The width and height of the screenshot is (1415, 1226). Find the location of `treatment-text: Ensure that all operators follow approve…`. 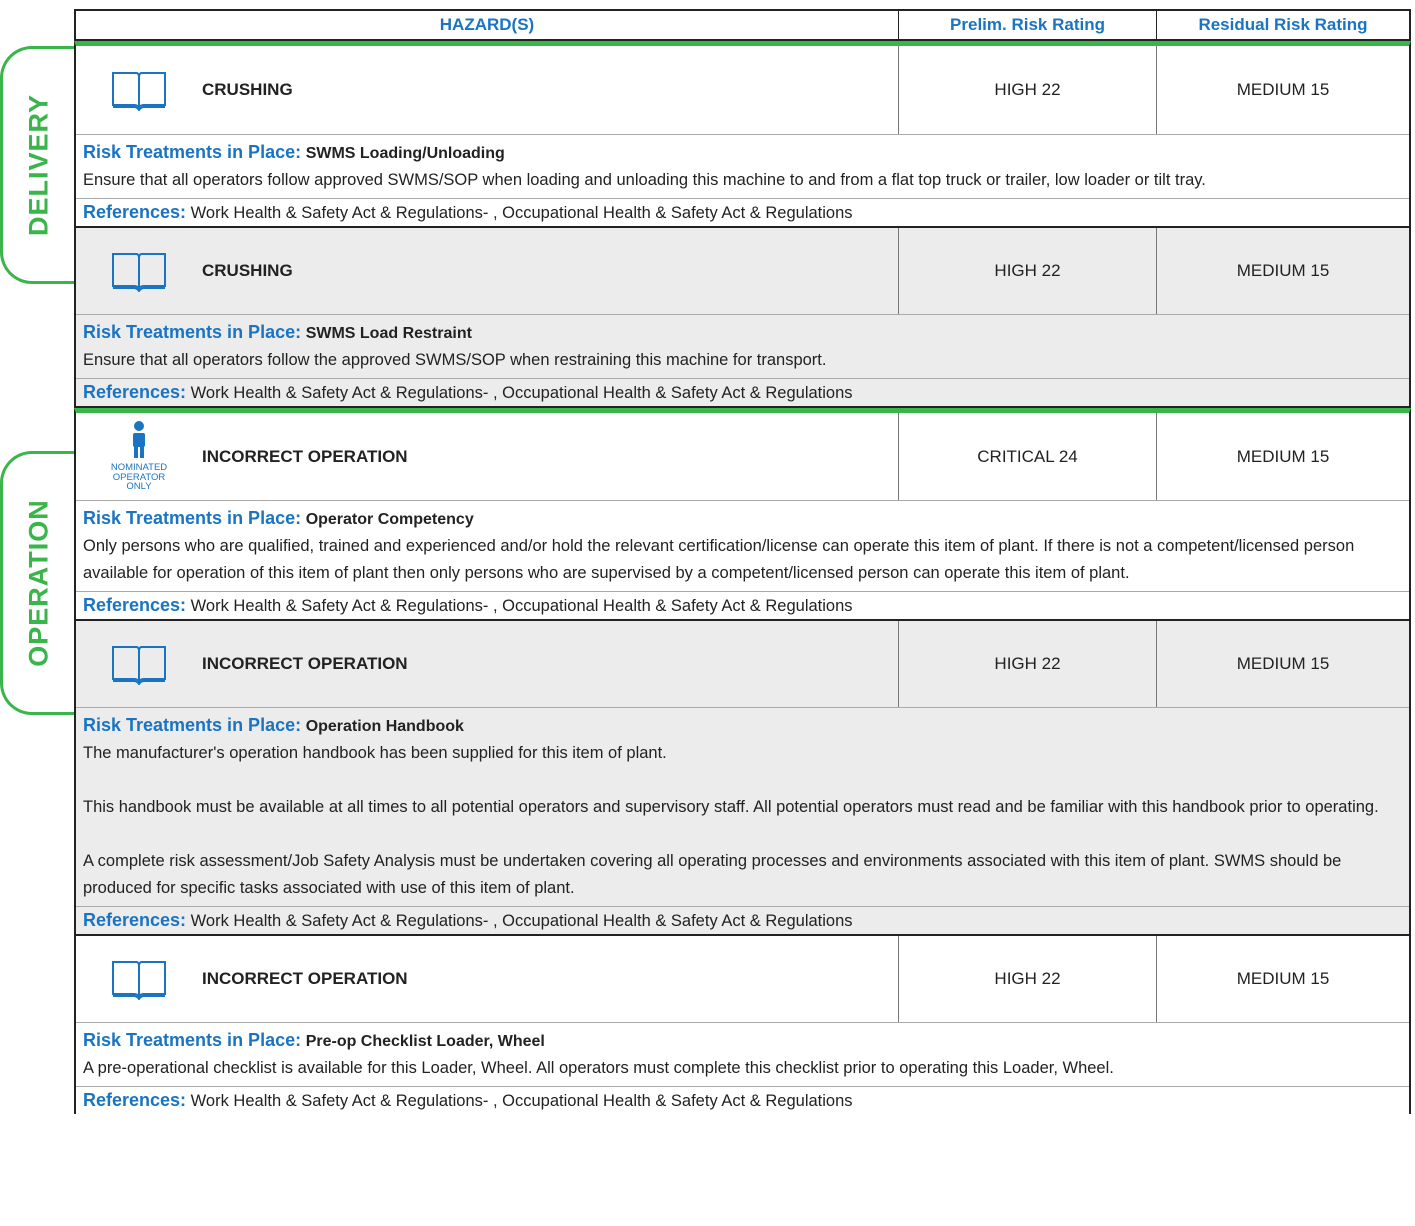

treatment-text: Ensure that all operators follow approve… is located at coordinates (644, 180).